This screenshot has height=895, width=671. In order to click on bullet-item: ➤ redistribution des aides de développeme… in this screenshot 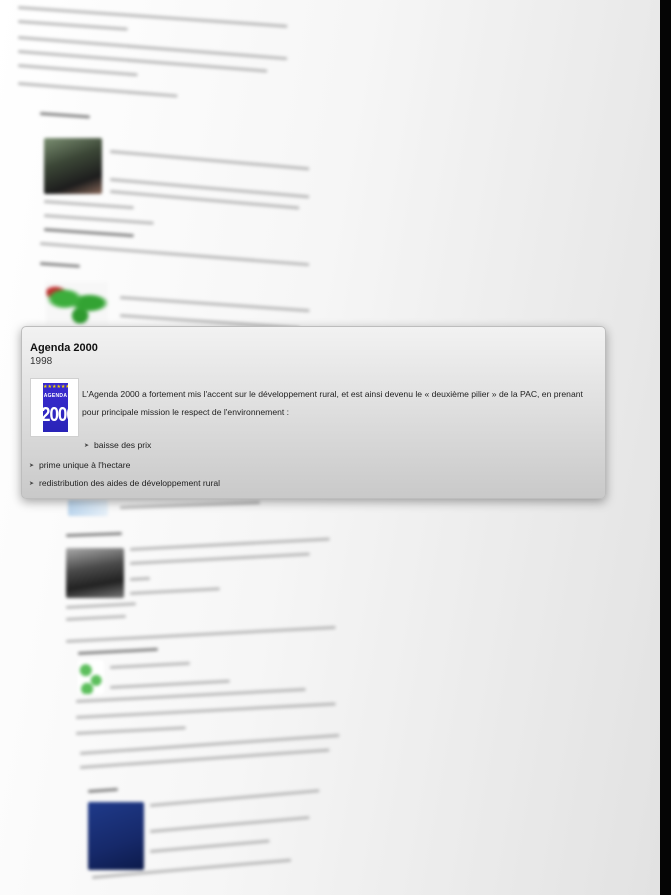, I will do `click(124, 483)`.